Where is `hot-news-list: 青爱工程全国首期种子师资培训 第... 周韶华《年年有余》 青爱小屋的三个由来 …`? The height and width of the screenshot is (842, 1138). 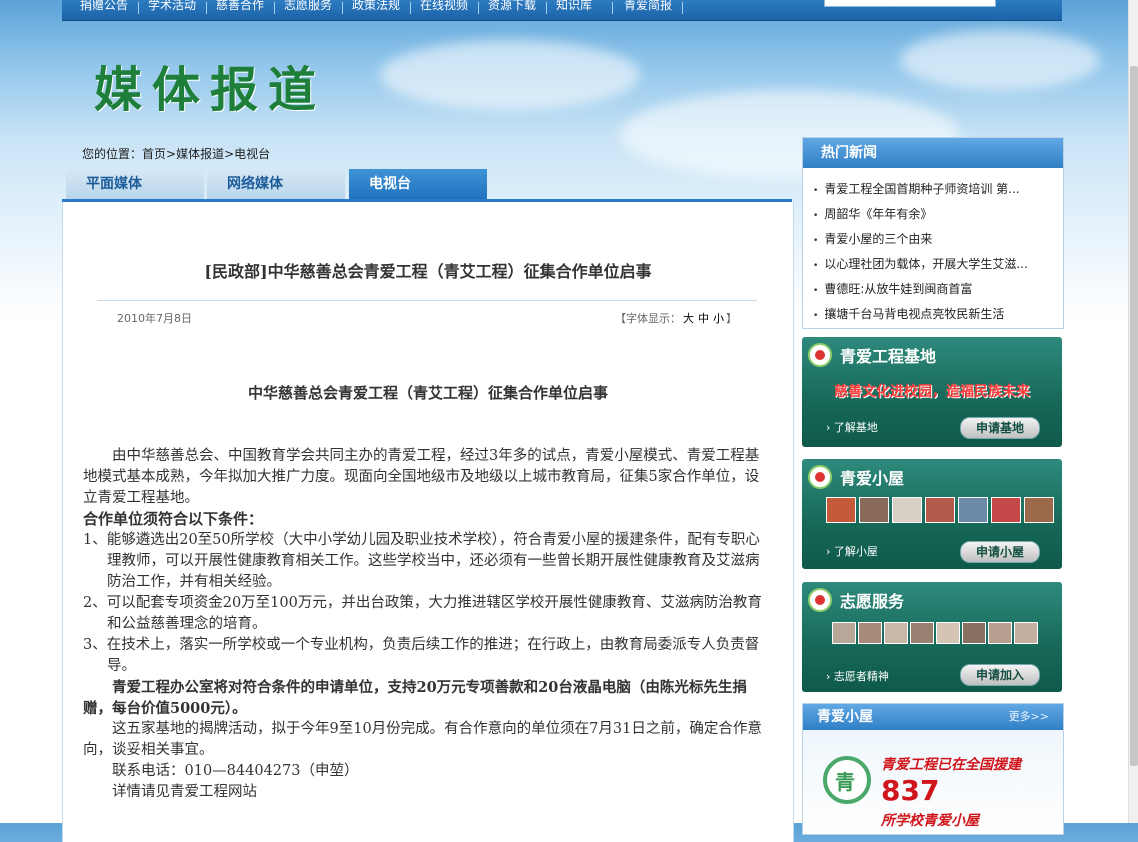 hot-news-list: 青爱工程全国首期种子师资培训 第... 周韶华《年年有余》 青爱小屋的三个由来 … is located at coordinates (933, 248).